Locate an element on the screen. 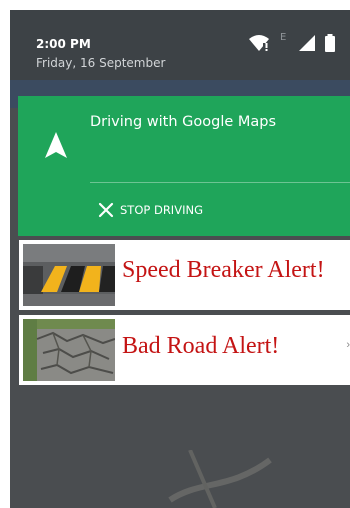 Image resolution: width=350 pixels, height=508 pixels. speed-breaker-photo is located at coordinates (69, 275).